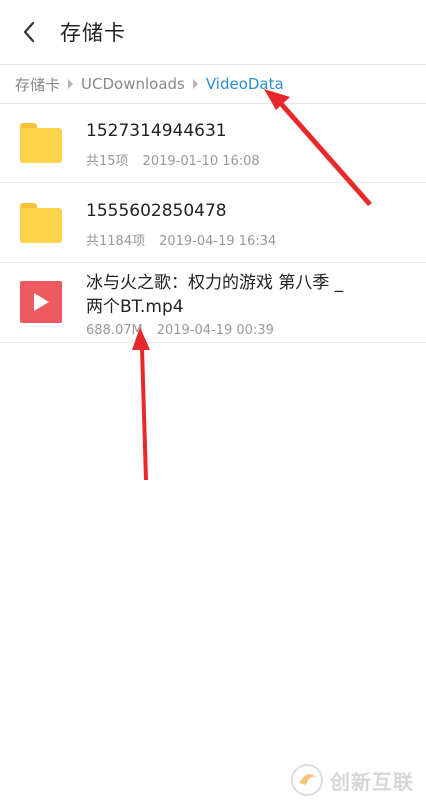 Image resolution: width=426 pixels, height=807 pixels. Describe the element at coordinates (156, 211) in the screenshot. I see `file-name: 1555602850478` at that location.